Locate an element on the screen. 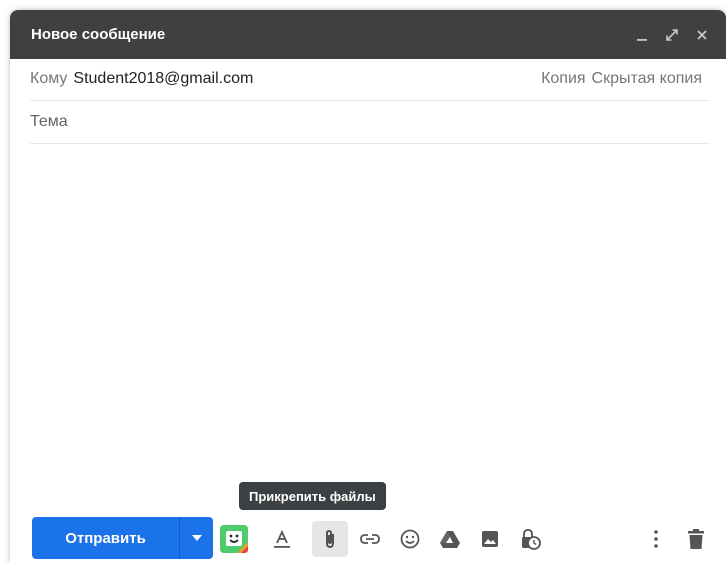 The width and height of the screenshot is (726, 563). emoji-button is located at coordinates (410, 539).